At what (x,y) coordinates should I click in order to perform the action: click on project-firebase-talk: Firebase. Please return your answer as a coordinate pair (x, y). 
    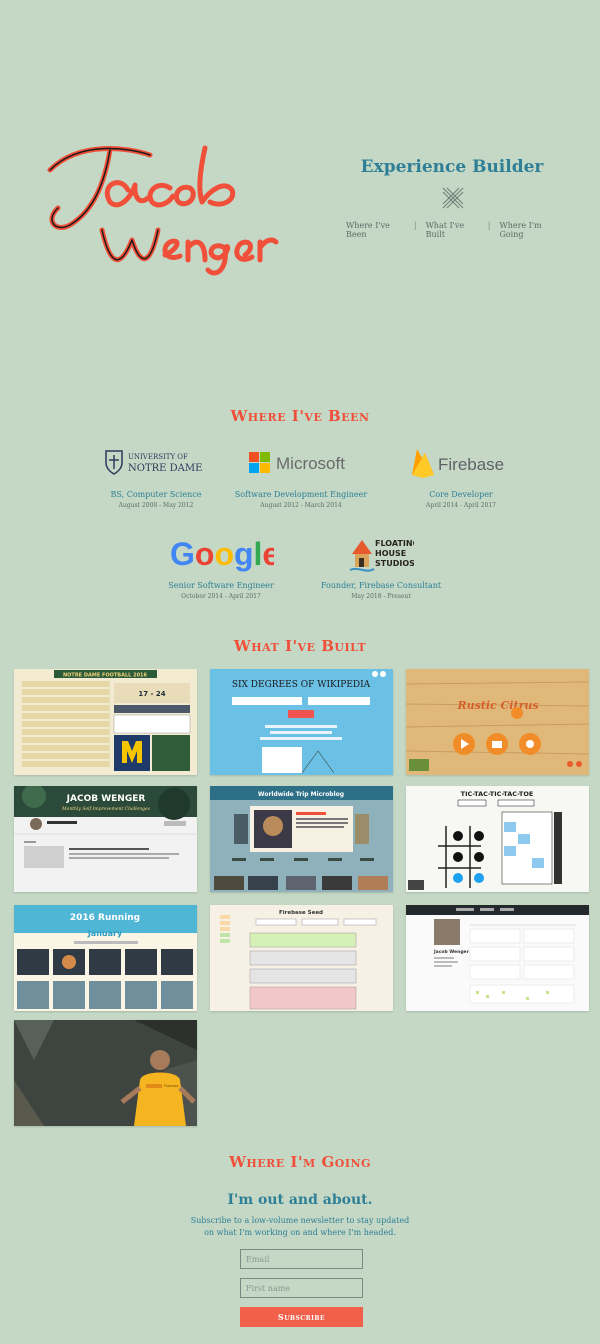
    Looking at the image, I should click on (105, 1073).